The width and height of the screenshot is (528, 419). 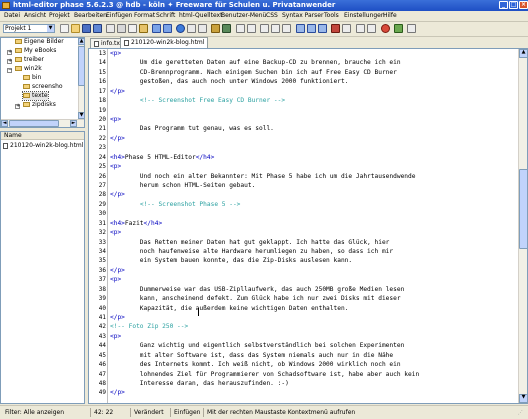 I want to click on chevron-down-icon: ▼, so click(x=50, y=28).